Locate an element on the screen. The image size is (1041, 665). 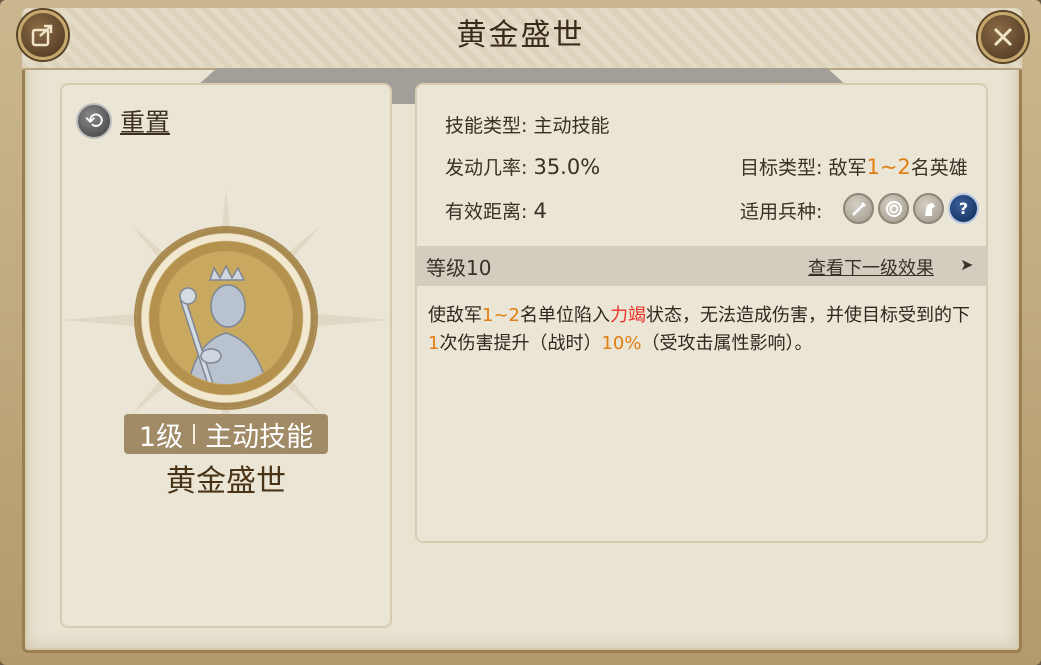
troop-type-row: 适用兵种: is located at coordinates (781, 210).